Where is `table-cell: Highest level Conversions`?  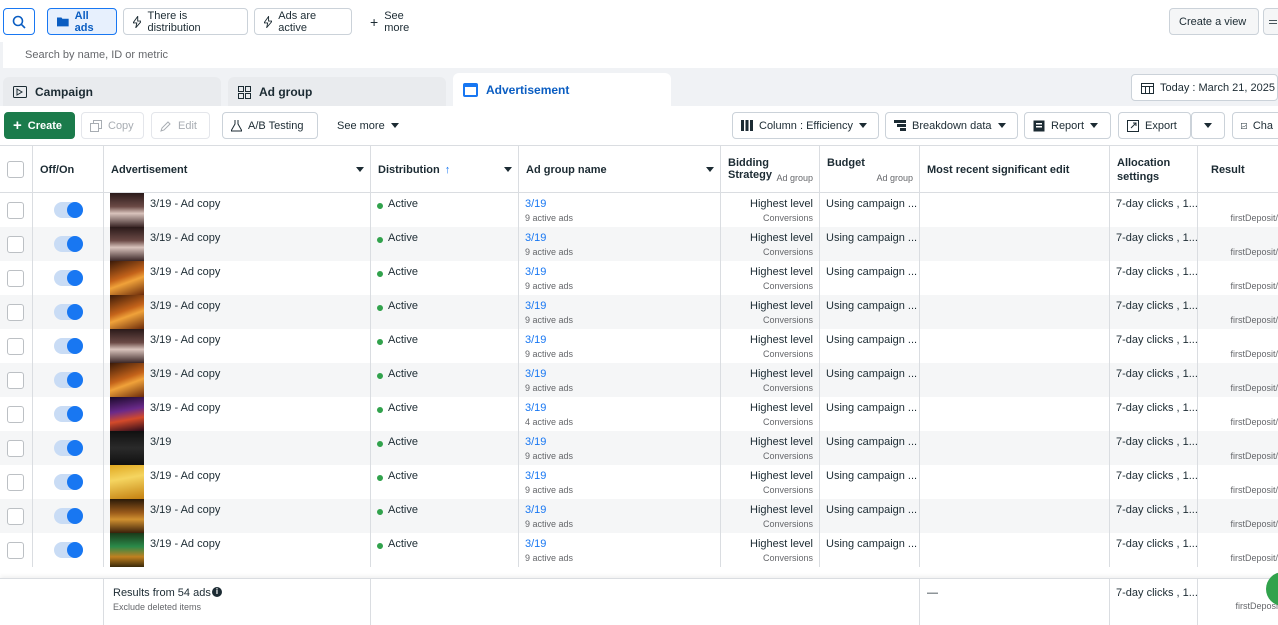 table-cell: Highest level Conversions is located at coordinates (770, 414).